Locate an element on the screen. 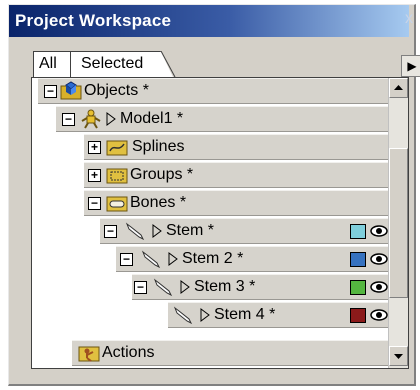 The image size is (420, 390). title-bar: Project Workspace x is located at coordinates (211, 21).